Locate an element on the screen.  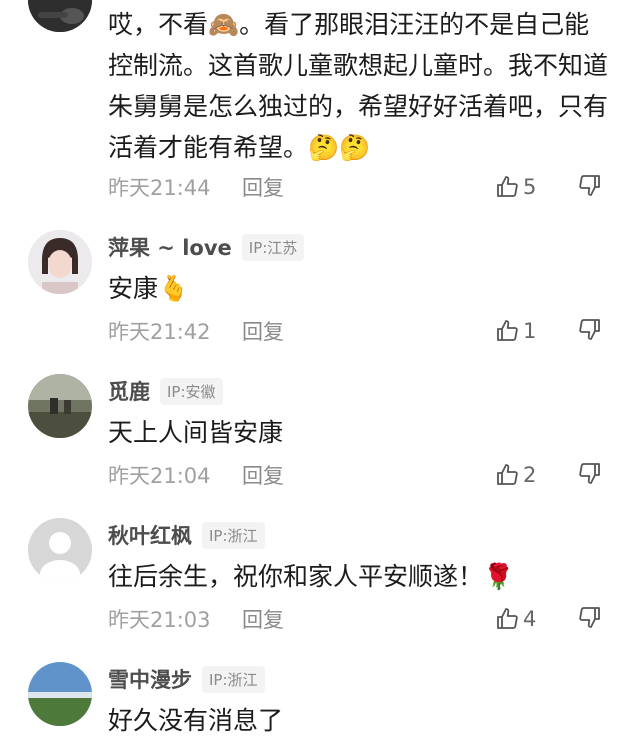
comment-meta: 昨天21:42 回复 1 is located at coordinates (363, 331).